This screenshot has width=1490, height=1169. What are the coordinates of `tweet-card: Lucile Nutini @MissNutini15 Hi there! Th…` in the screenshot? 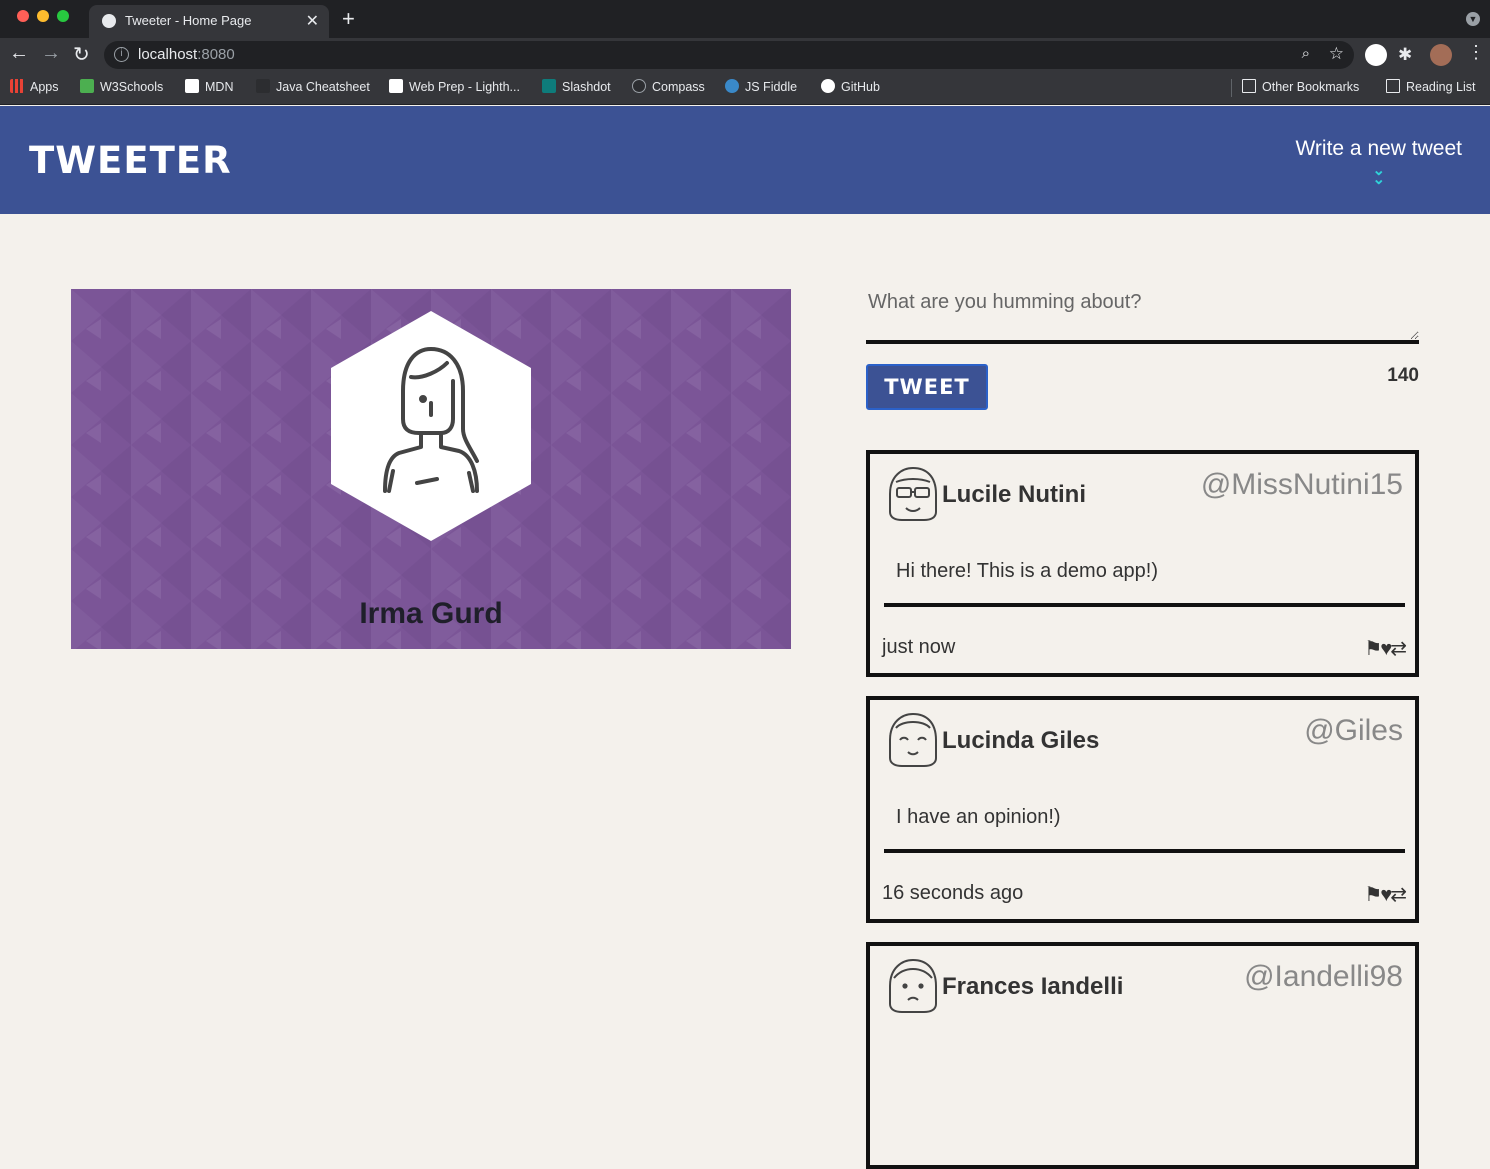 It's located at (1142, 563).